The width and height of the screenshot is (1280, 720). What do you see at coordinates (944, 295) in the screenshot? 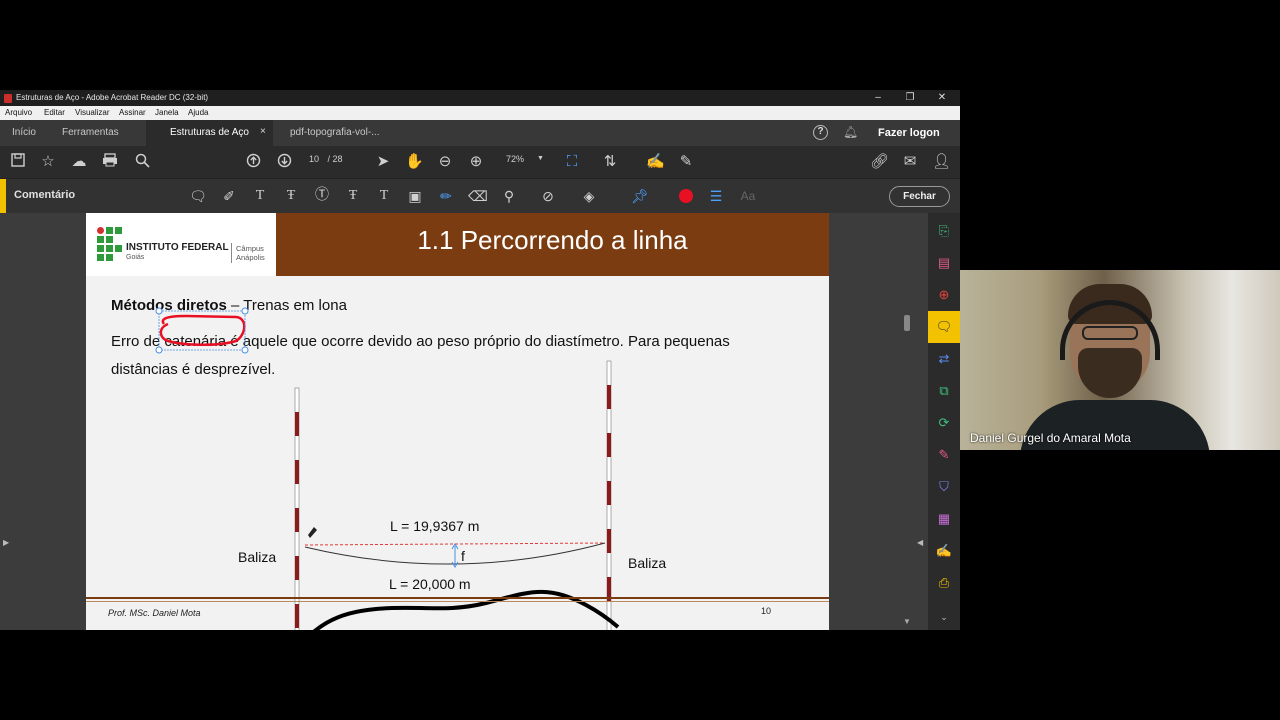
I see `create-pdf-icon: ⊕` at bounding box center [944, 295].